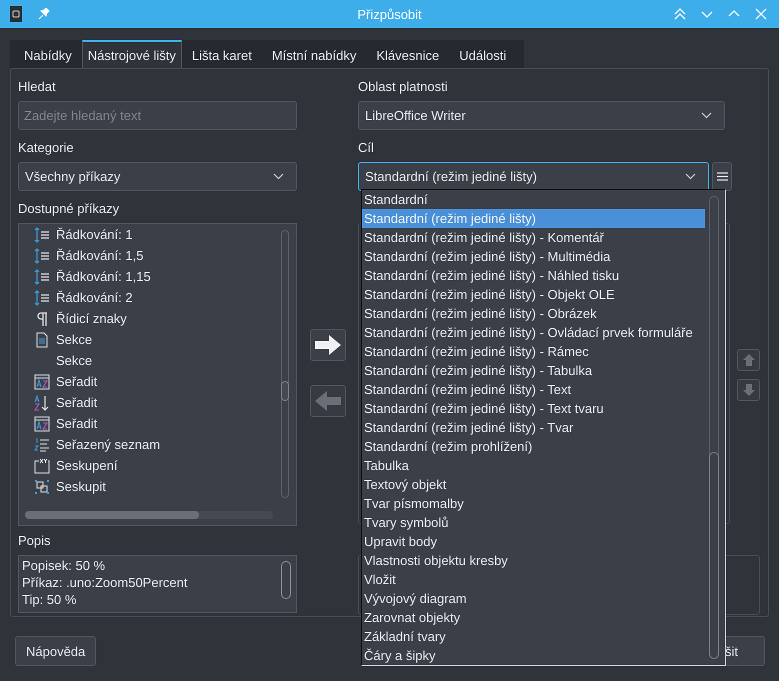 This screenshot has width=779, height=681. Describe the element at coordinates (533, 598) in the screenshot. I see `dropdown-option: Vývojový diagram` at that location.